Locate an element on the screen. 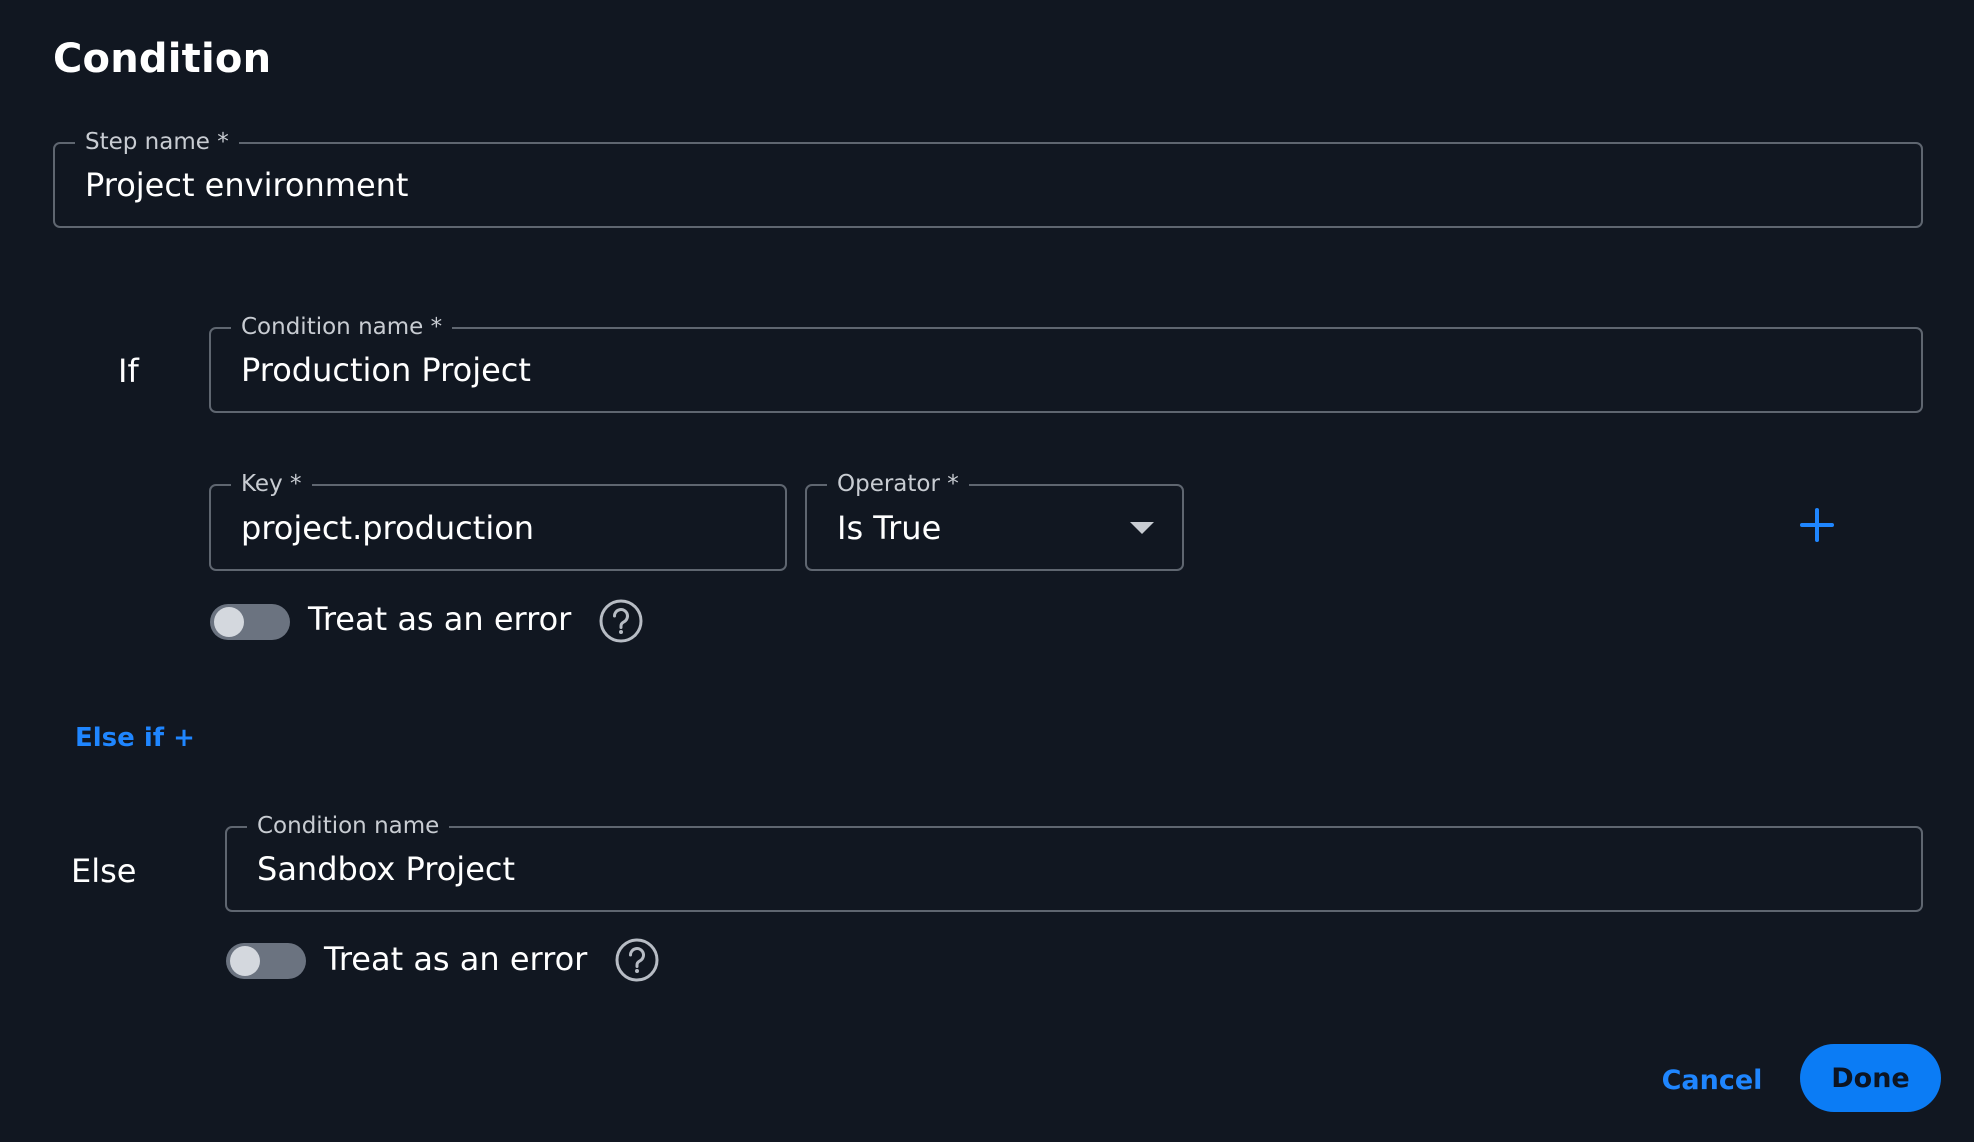  step-name-value: Project environment is located at coordinates (246, 185).